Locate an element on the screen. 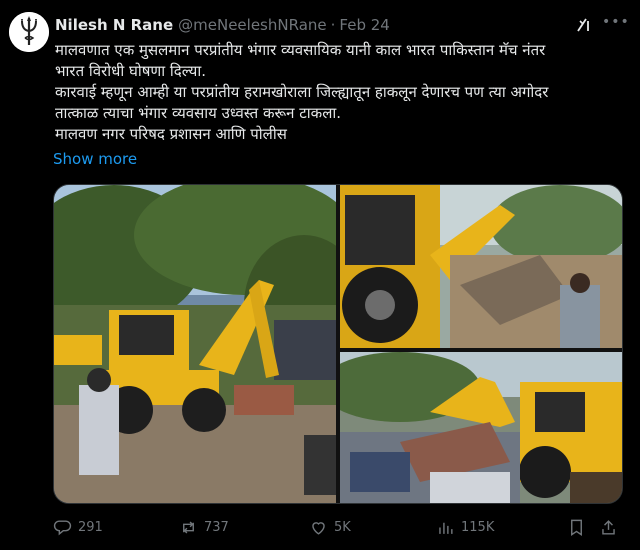 Image resolution: width=640 pixels, height=550 pixels. share-button is located at coordinates (611, 527).